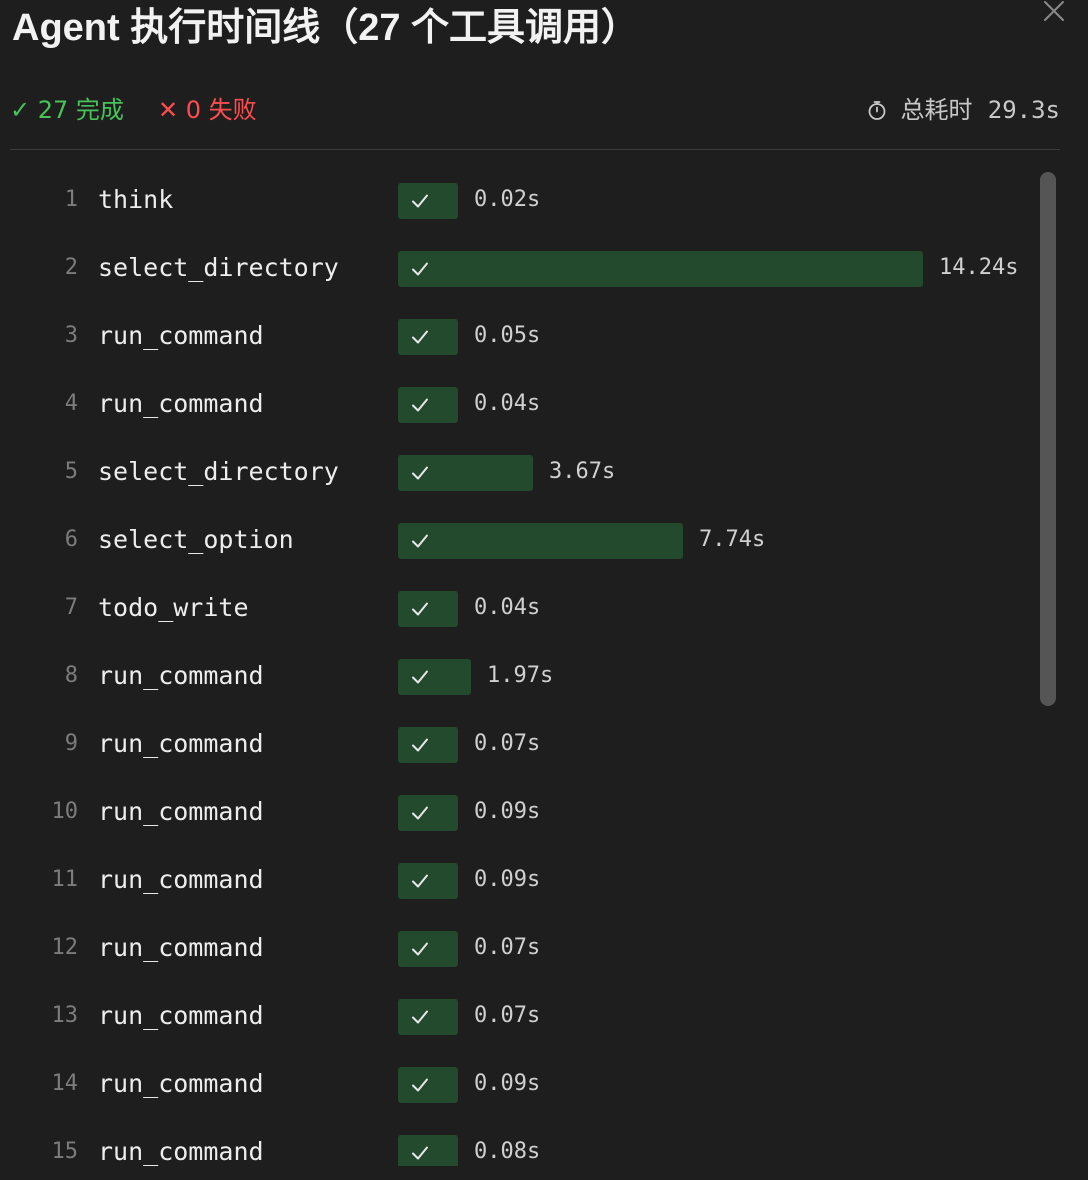 Image resolution: width=1088 pixels, height=1180 pixels. Describe the element at coordinates (507, 199) in the screenshot. I see `duration-label: 0.02s` at that location.